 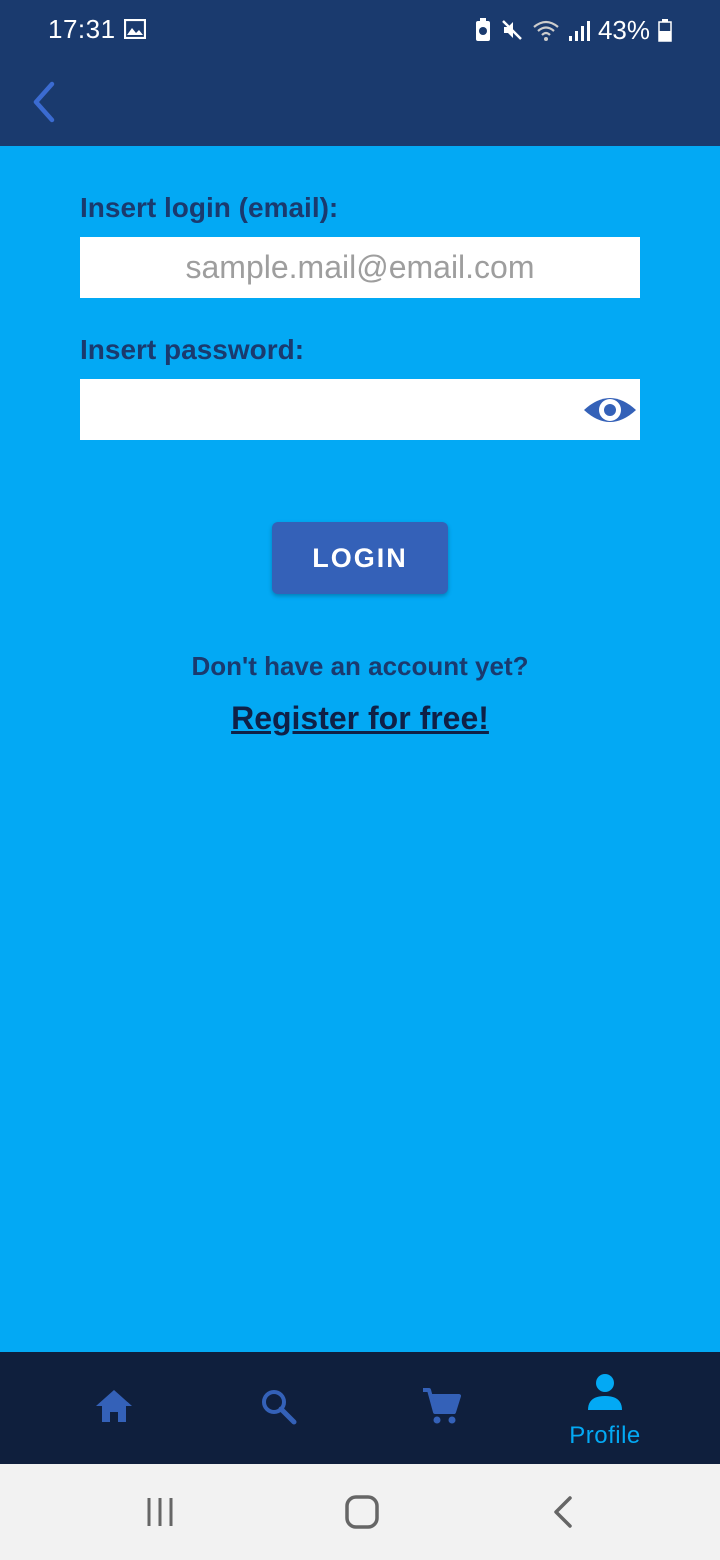 I want to click on email-input, so click(x=360, y=267).